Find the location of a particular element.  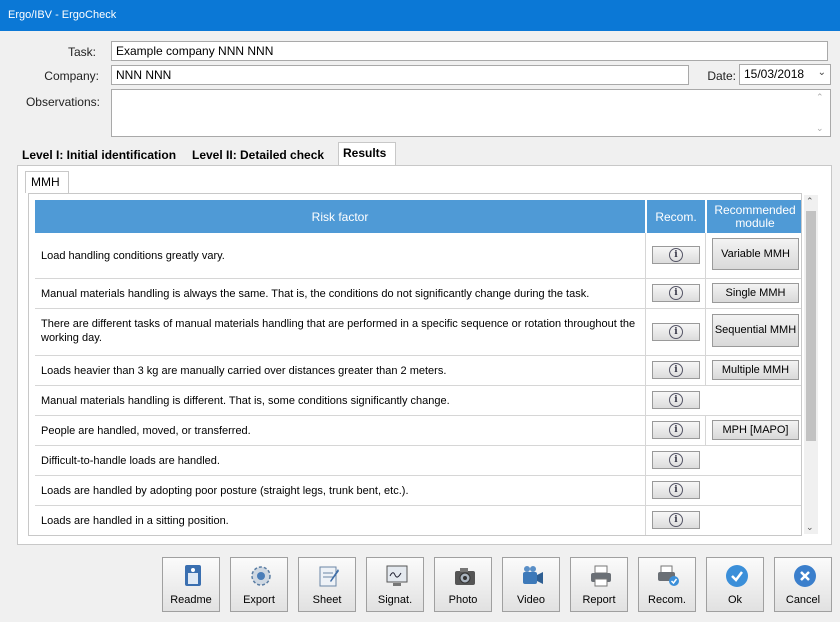

readme-button: Readme is located at coordinates (191, 584).